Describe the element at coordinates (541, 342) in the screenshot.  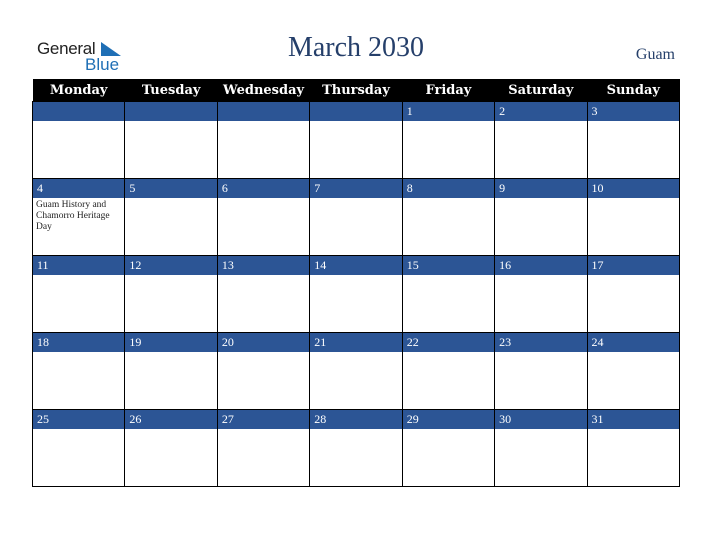
I see `day-number: 23` at that location.